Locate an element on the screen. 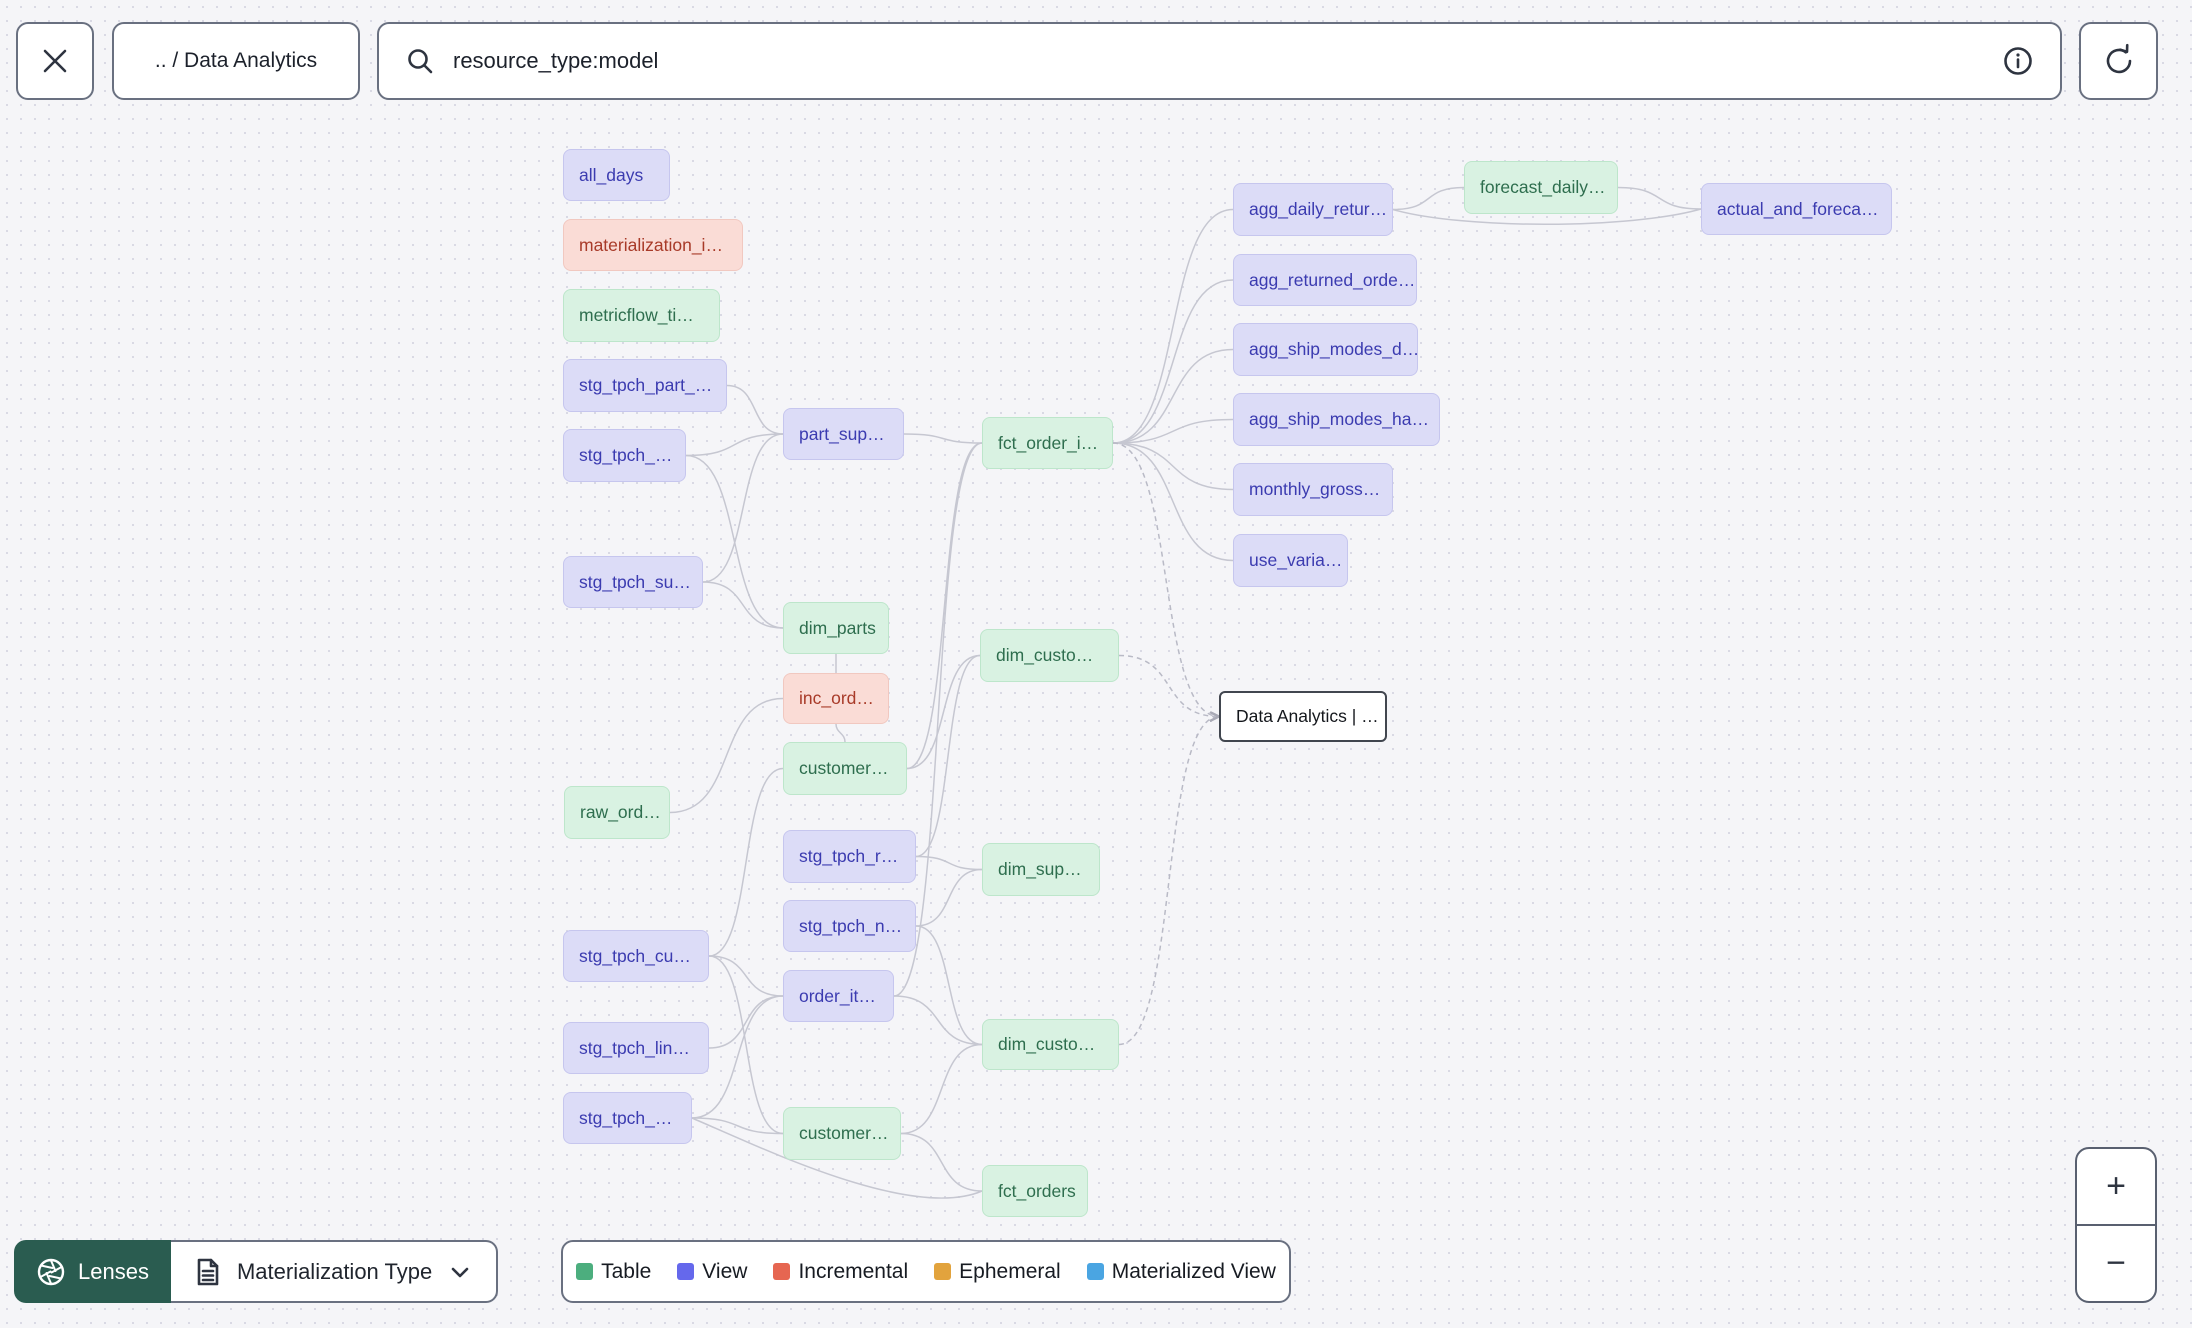 Image resolution: width=2192 pixels, height=1328 pixels. edge-dim_customers_b-to-data_analytics is located at coordinates (1168, 881).